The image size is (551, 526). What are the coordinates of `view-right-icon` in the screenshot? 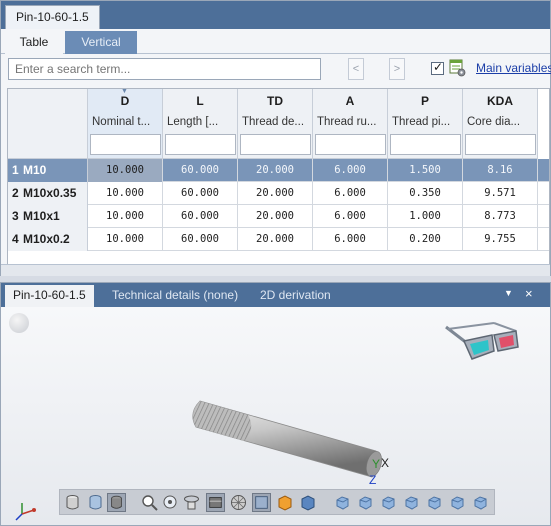 It's located at (411, 502).